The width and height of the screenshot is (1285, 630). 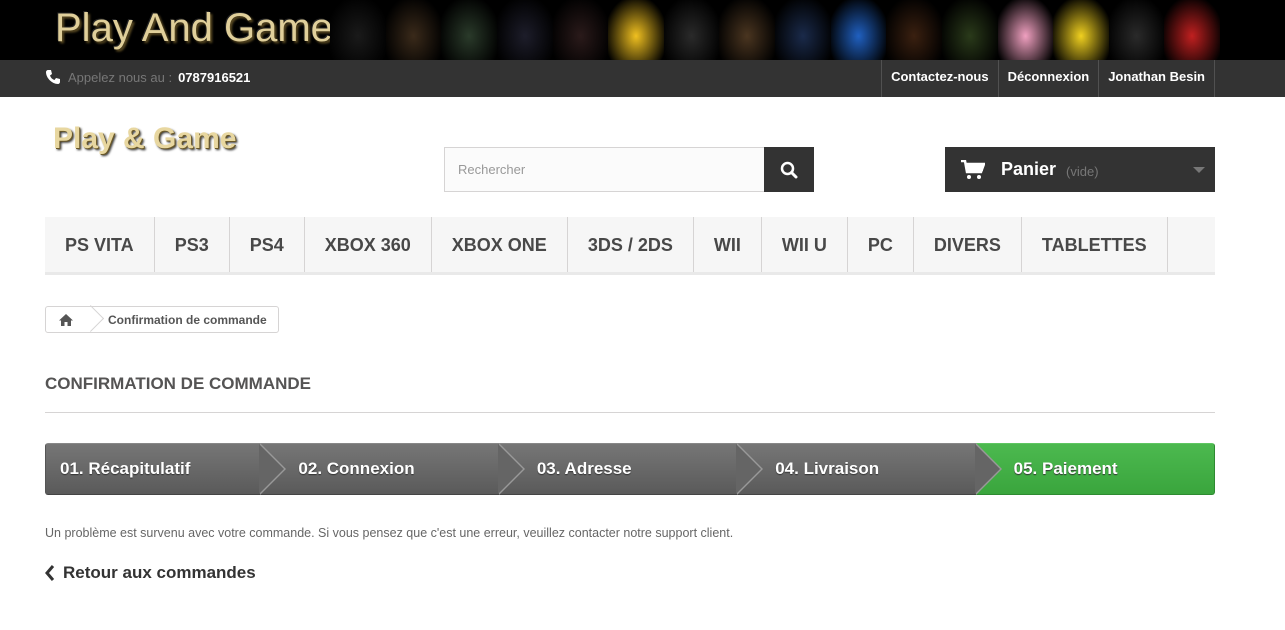 What do you see at coordinates (604, 169) in the screenshot?
I see `search-input` at bounding box center [604, 169].